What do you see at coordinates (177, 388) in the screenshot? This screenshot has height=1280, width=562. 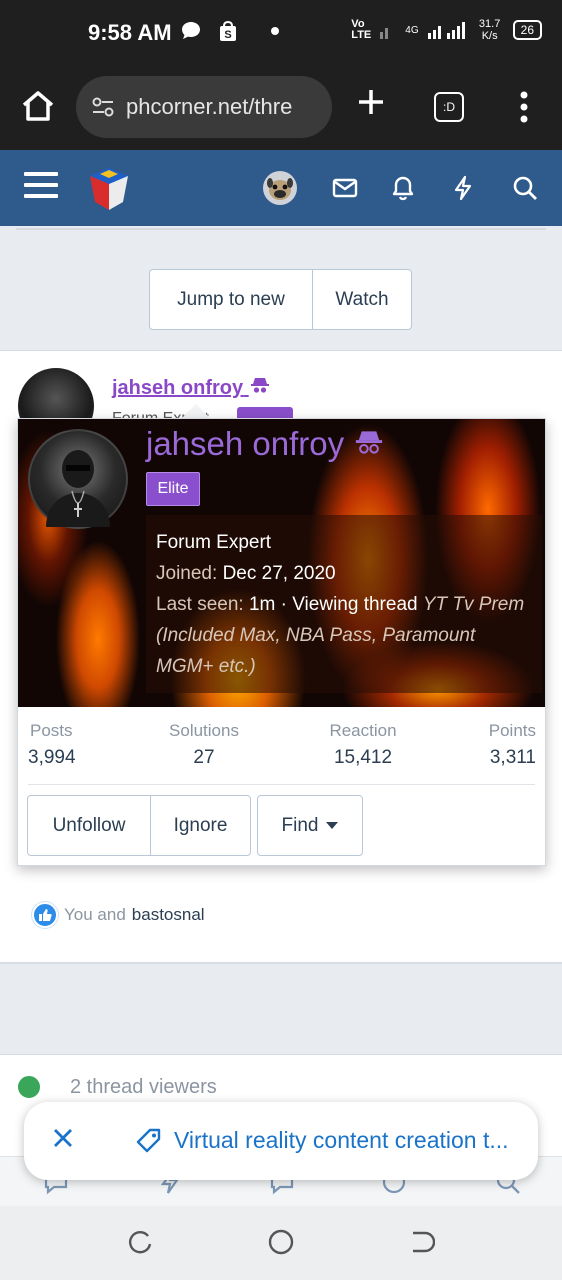 I see `post-author-name-text: jahseh onfroy` at bounding box center [177, 388].